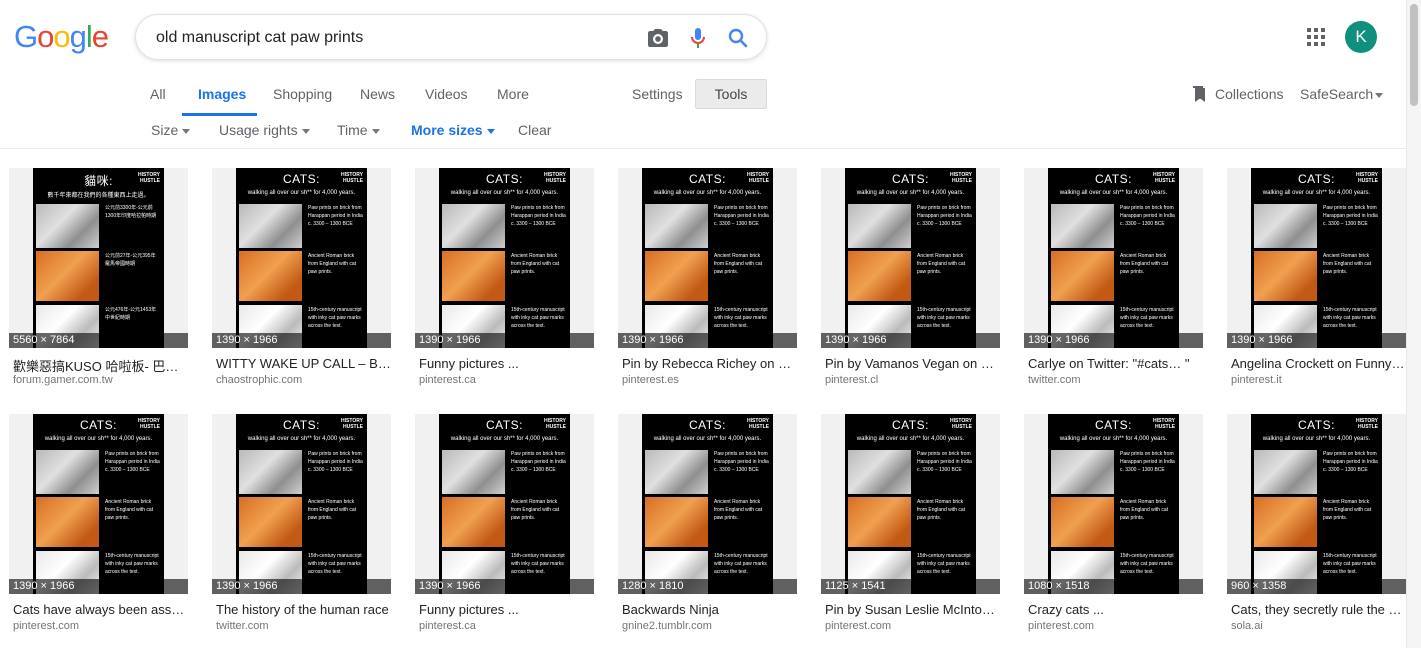  I want to click on tab-videos: Videos, so click(446, 94).